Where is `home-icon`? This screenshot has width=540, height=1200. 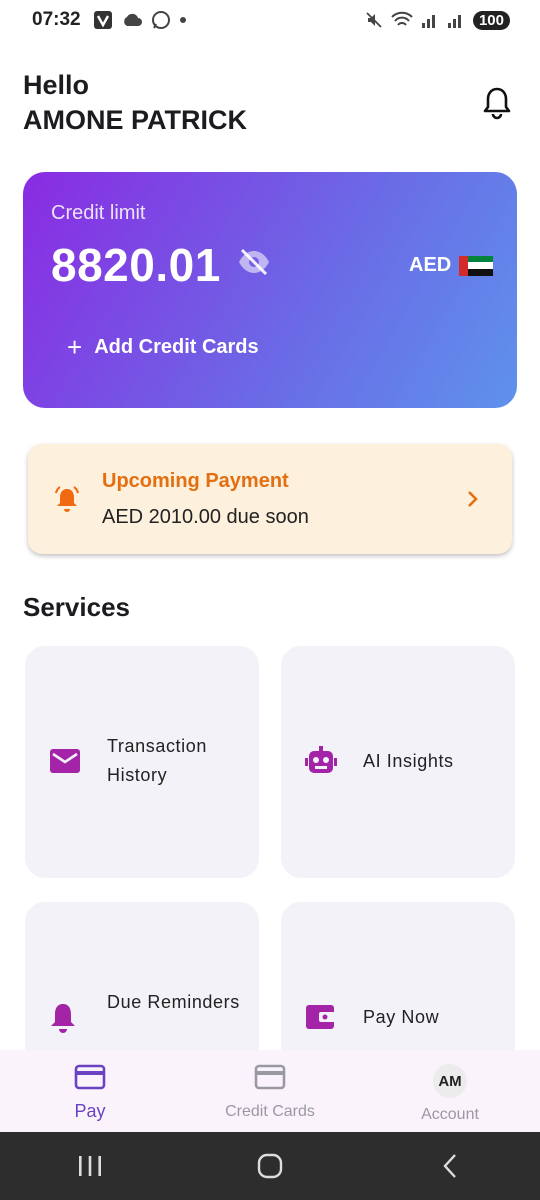
home-icon is located at coordinates (270, 1166).